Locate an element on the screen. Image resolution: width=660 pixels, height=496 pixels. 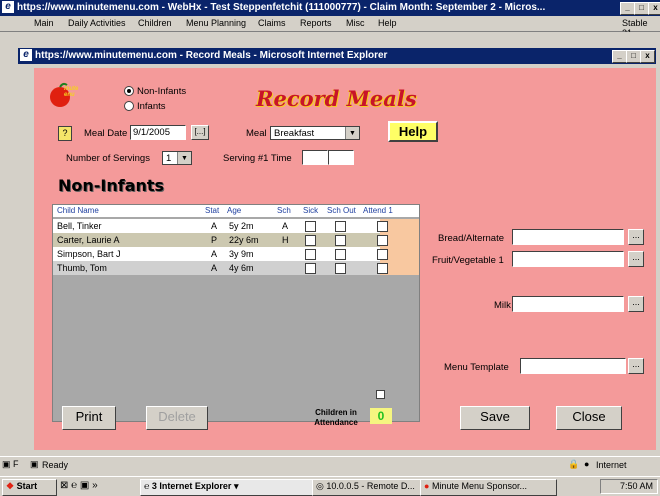
question-button: ? is located at coordinates (65, 133).